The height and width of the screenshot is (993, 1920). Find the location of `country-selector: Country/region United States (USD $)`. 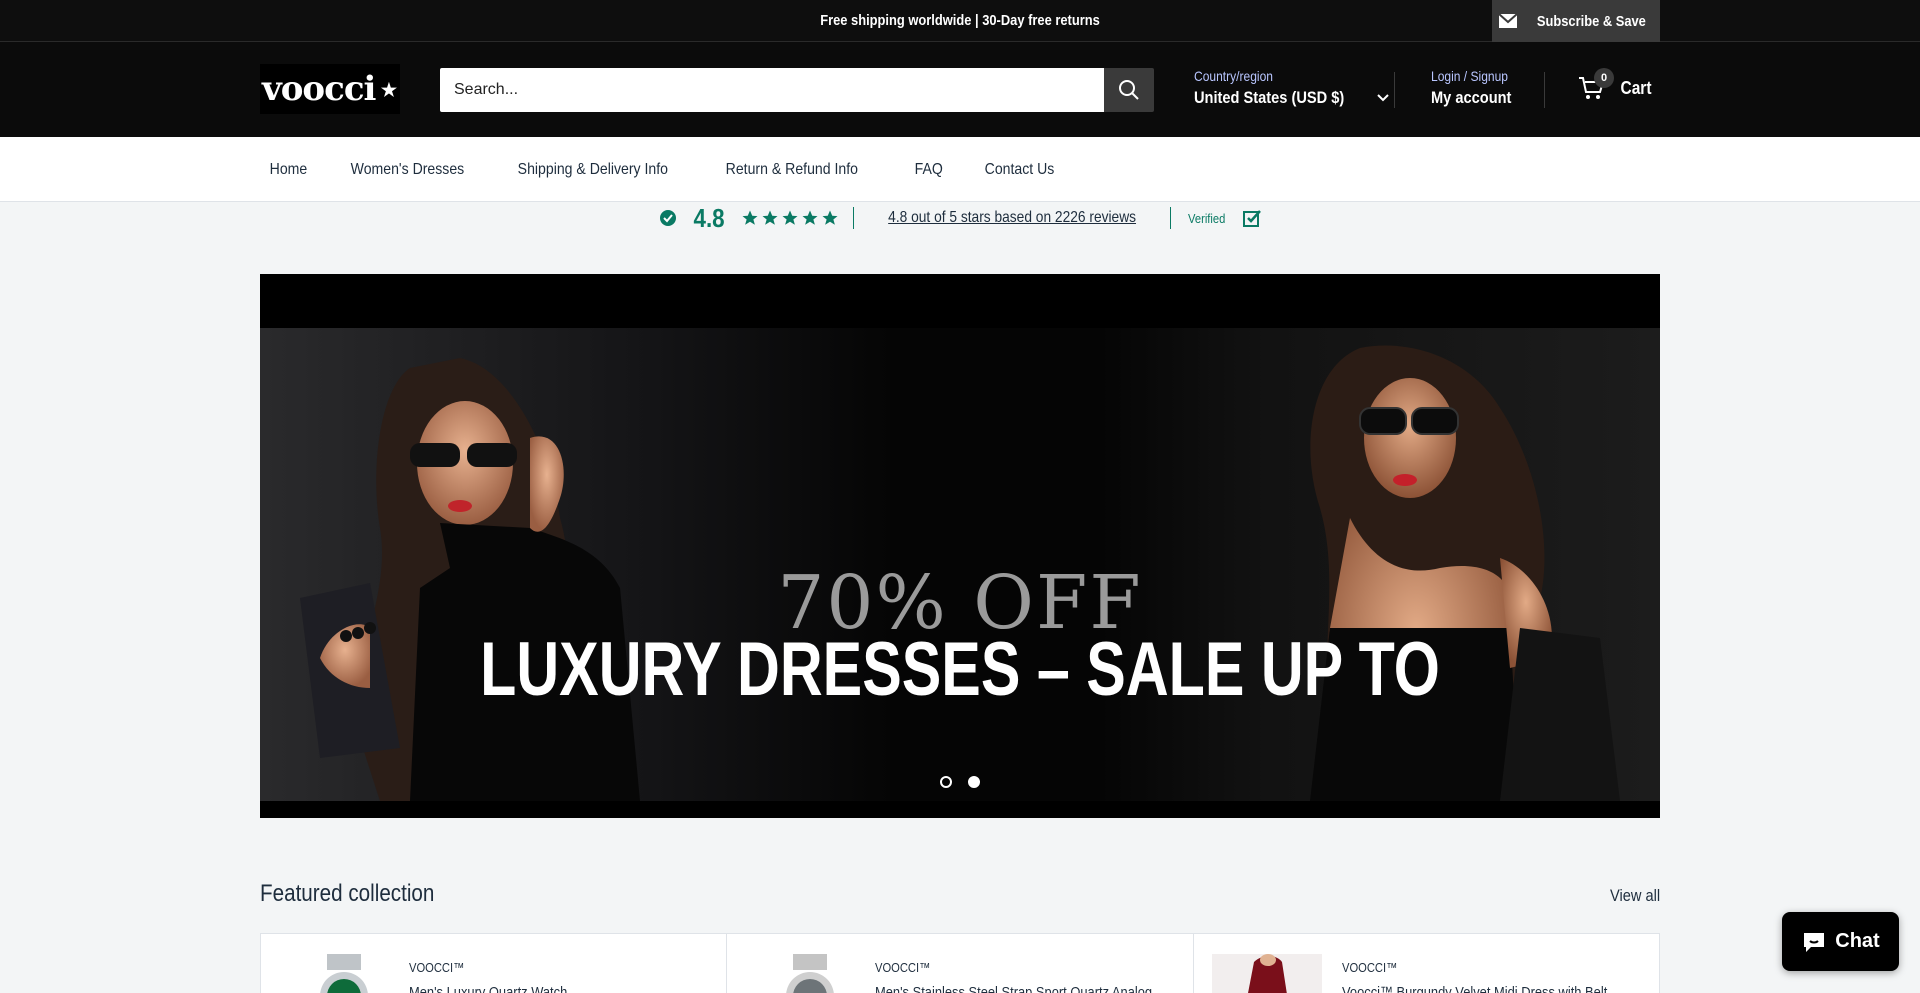

country-selector: Country/region United States (USD $) is located at coordinates (1291, 88).